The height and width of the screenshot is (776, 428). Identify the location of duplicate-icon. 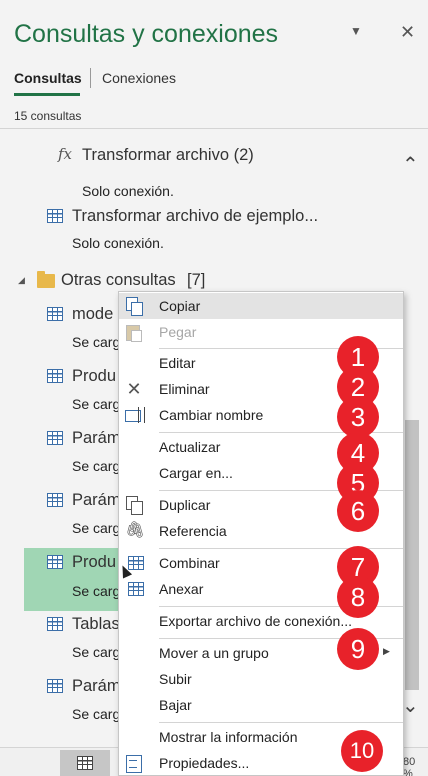
(134, 505).